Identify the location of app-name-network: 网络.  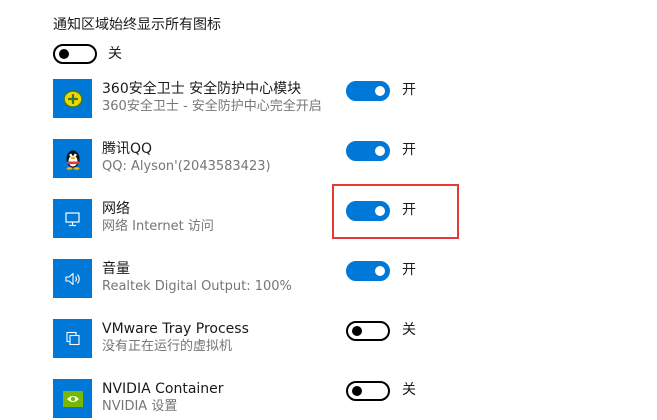
(116, 209).